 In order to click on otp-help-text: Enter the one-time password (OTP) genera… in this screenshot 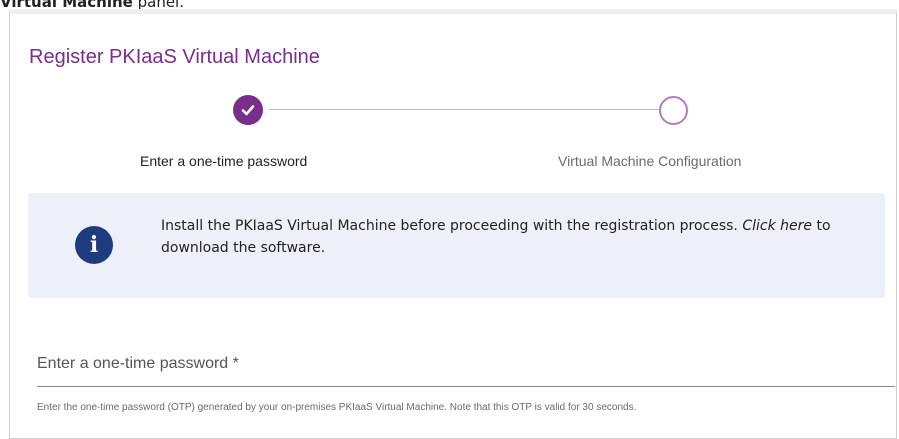, I will do `click(337, 407)`.